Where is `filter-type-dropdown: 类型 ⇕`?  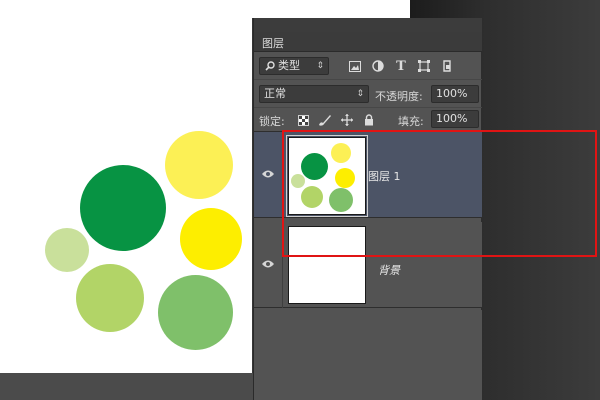 filter-type-dropdown: 类型 ⇕ is located at coordinates (294, 66).